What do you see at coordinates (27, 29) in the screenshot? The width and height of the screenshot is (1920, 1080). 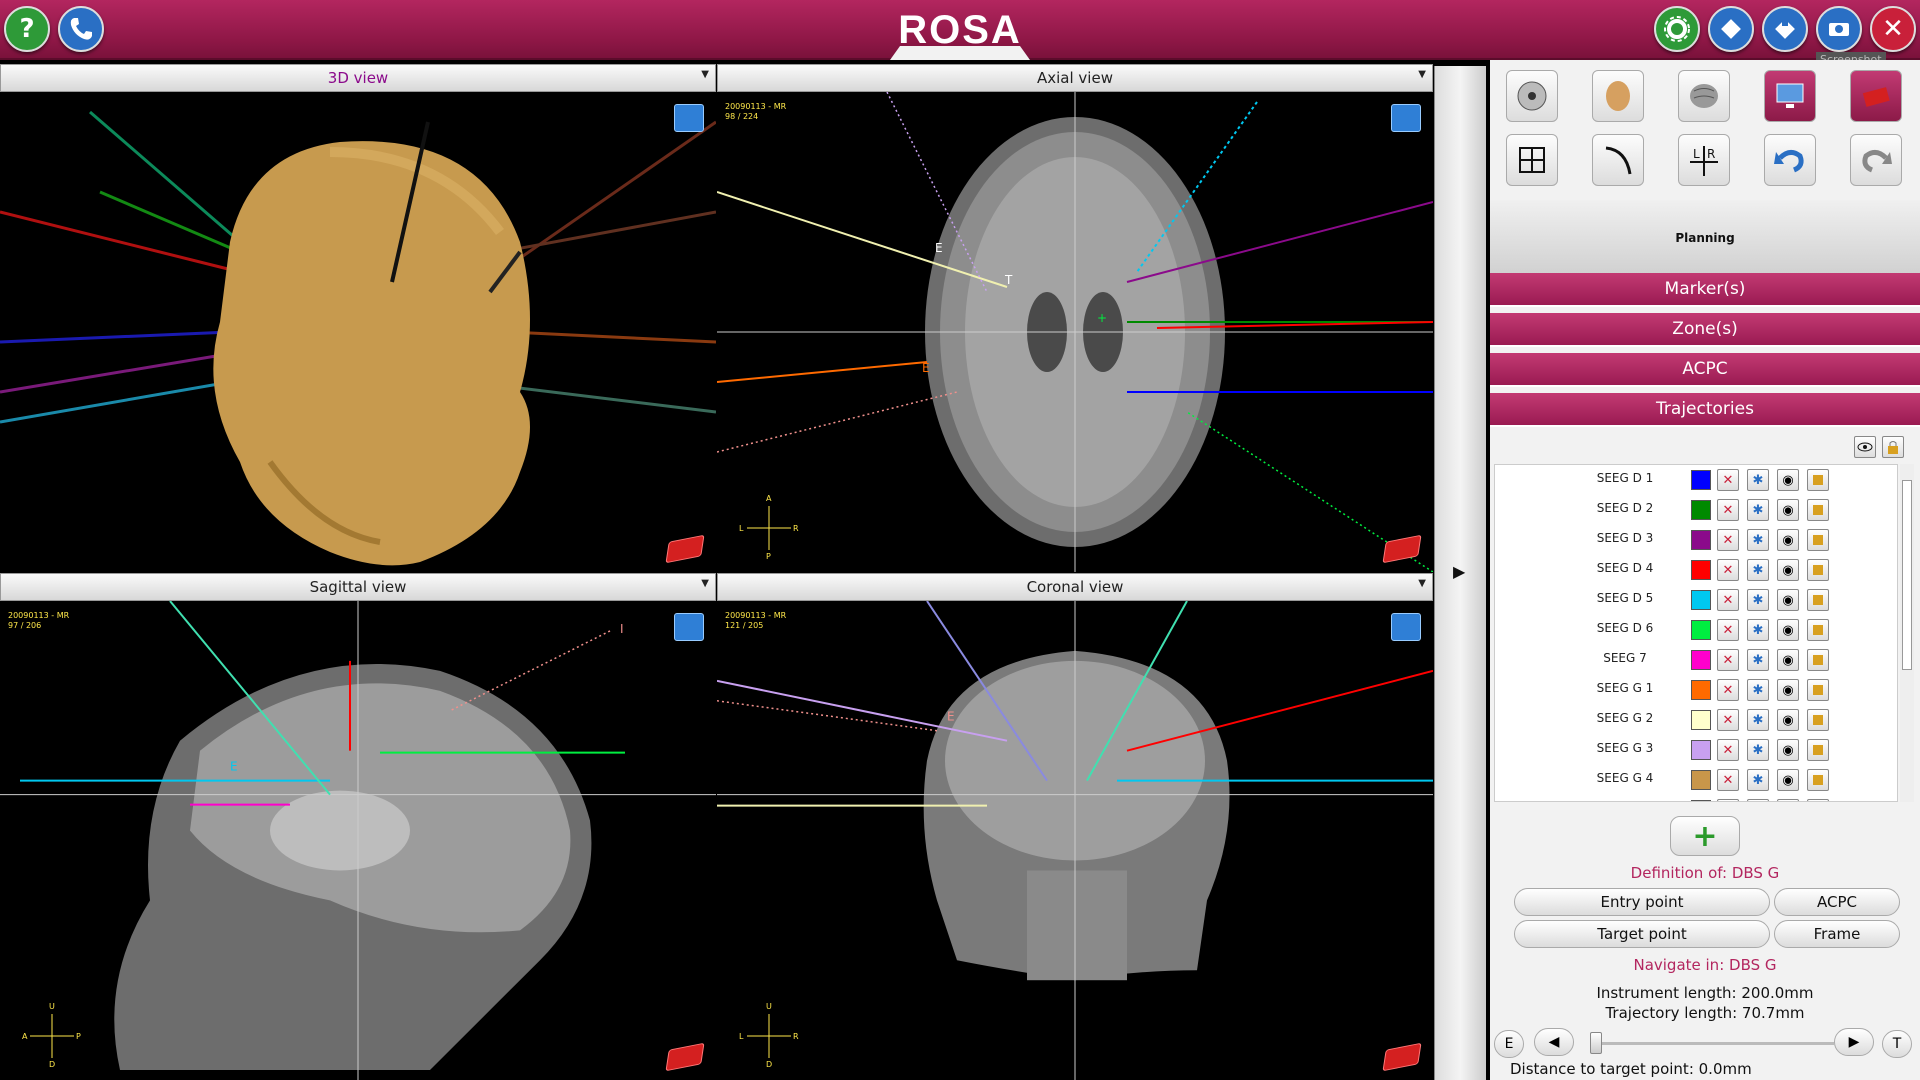 I see `help-button: ?` at bounding box center [27, 29].